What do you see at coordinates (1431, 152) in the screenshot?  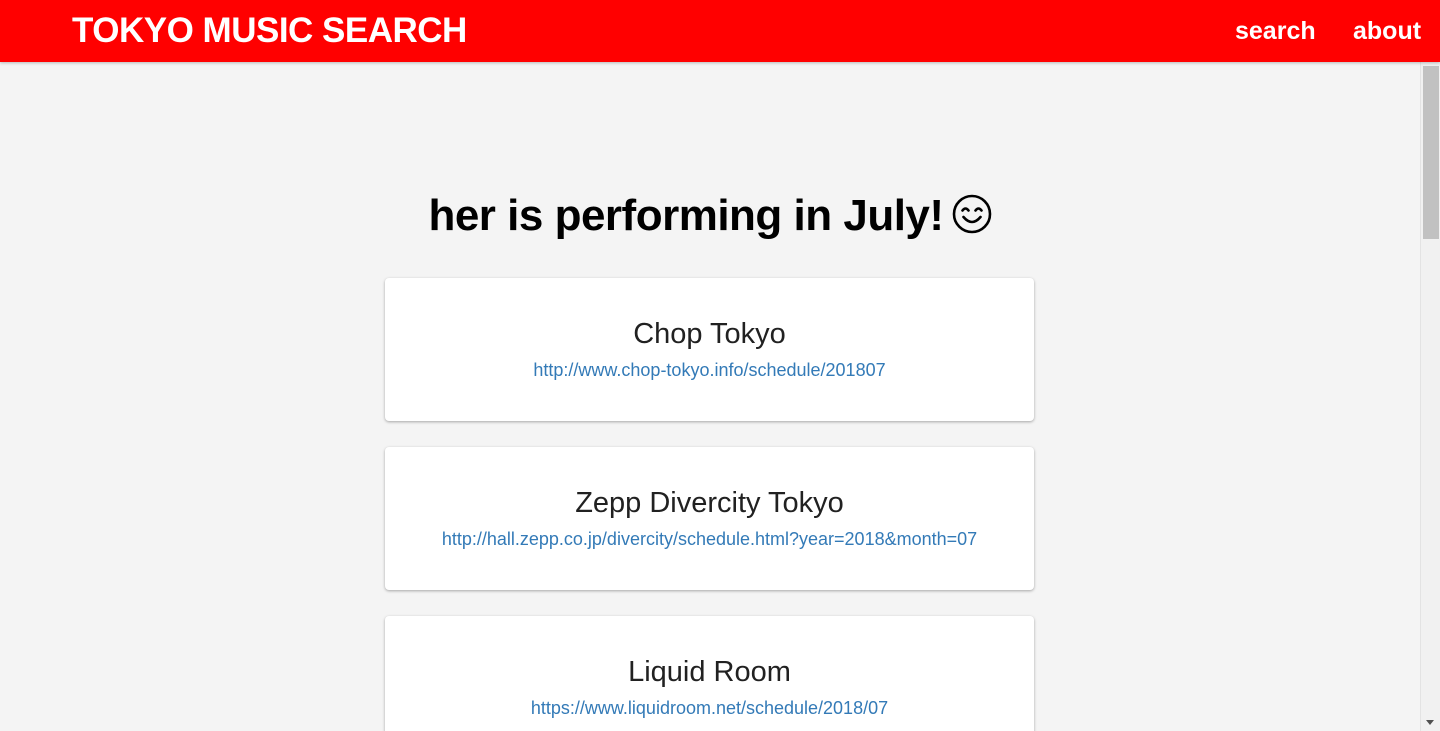 I see `scrollbar-thumb` at bounding box center [1431, 152].